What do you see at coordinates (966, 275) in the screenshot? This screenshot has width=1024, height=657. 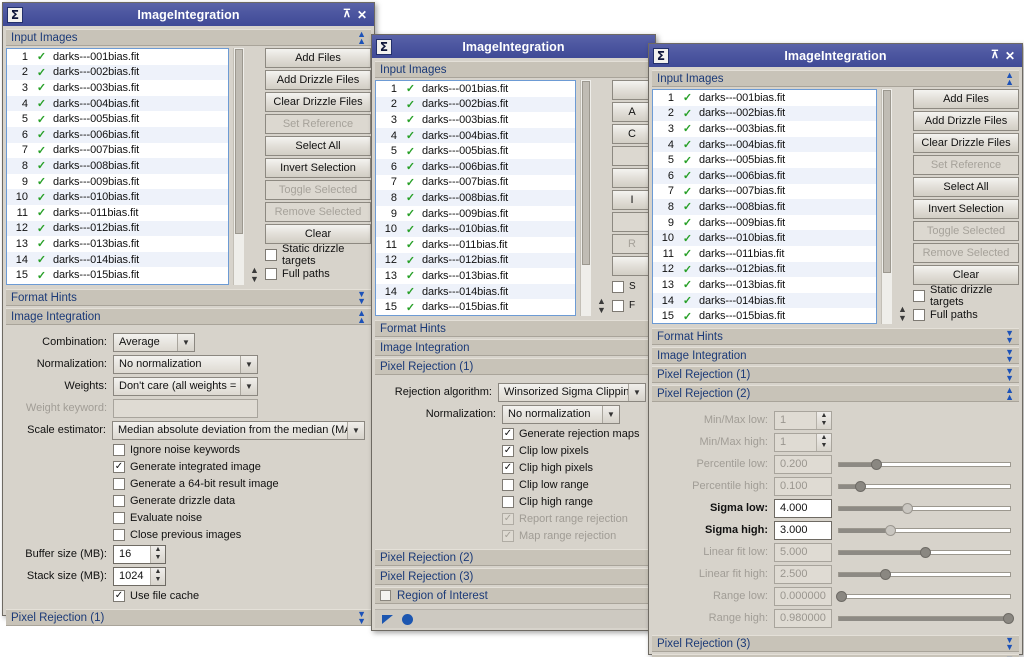 I see `clear-button: Clear` at bounding box center [966, 275].